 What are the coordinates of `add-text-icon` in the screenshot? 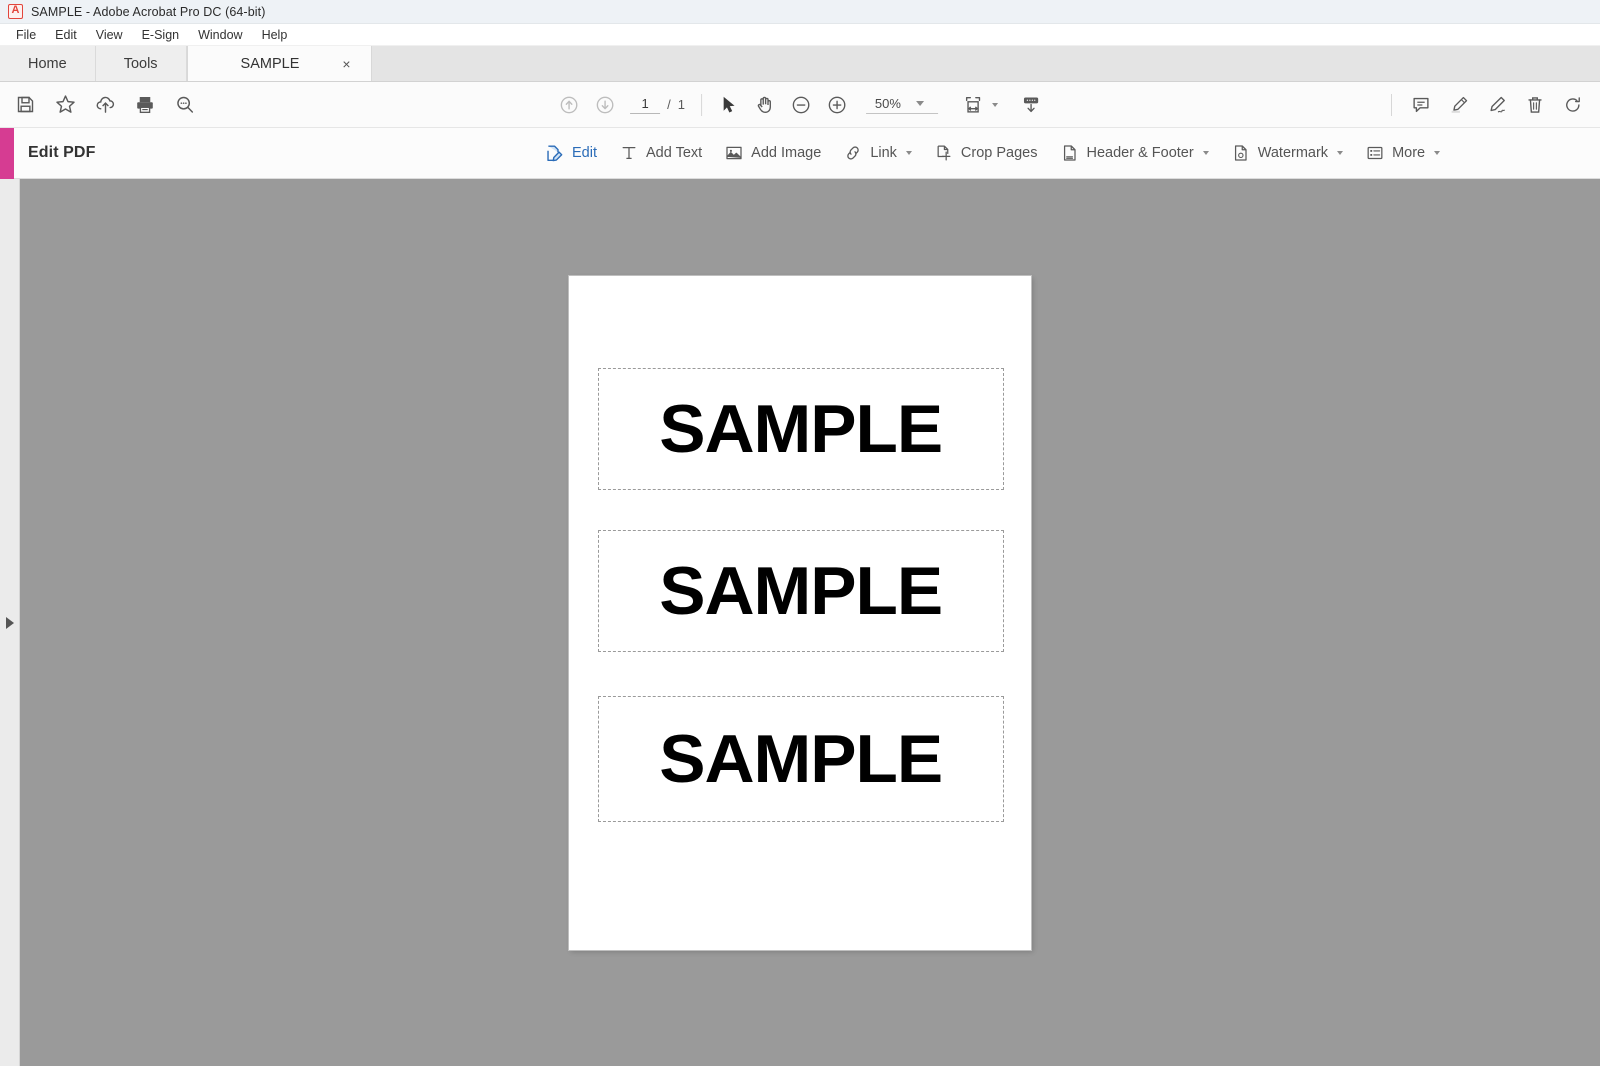 It's located at (629, 153).